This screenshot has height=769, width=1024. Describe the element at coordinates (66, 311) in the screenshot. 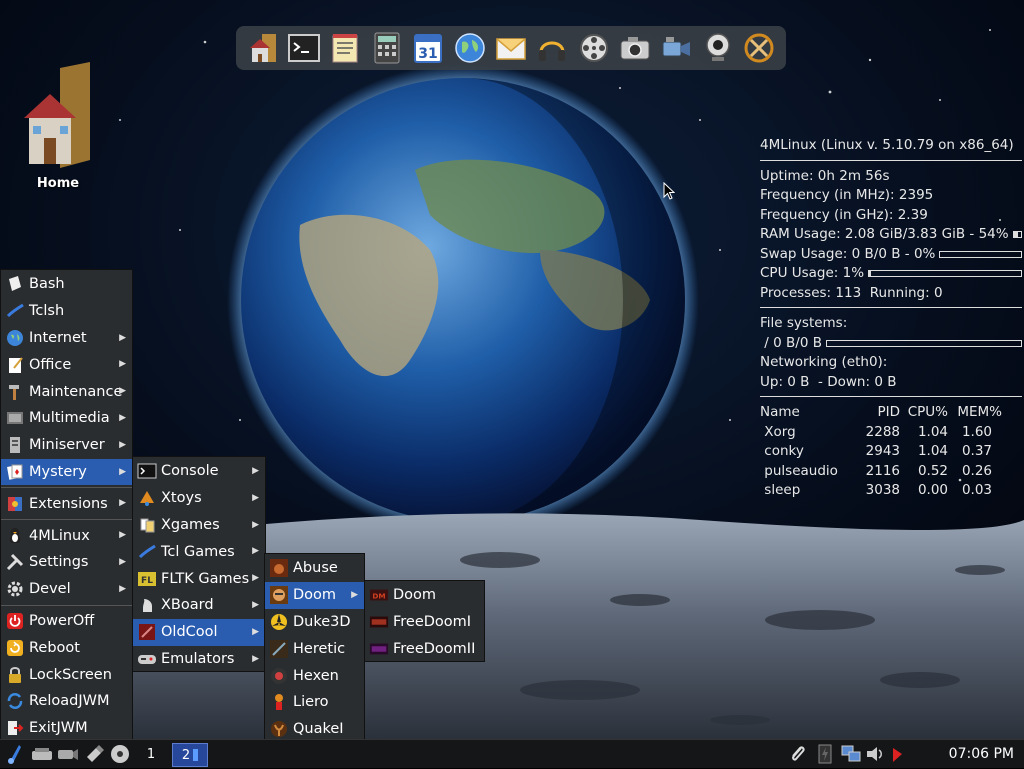

I see `menu-item-tclsh: Tclsh` at that location.